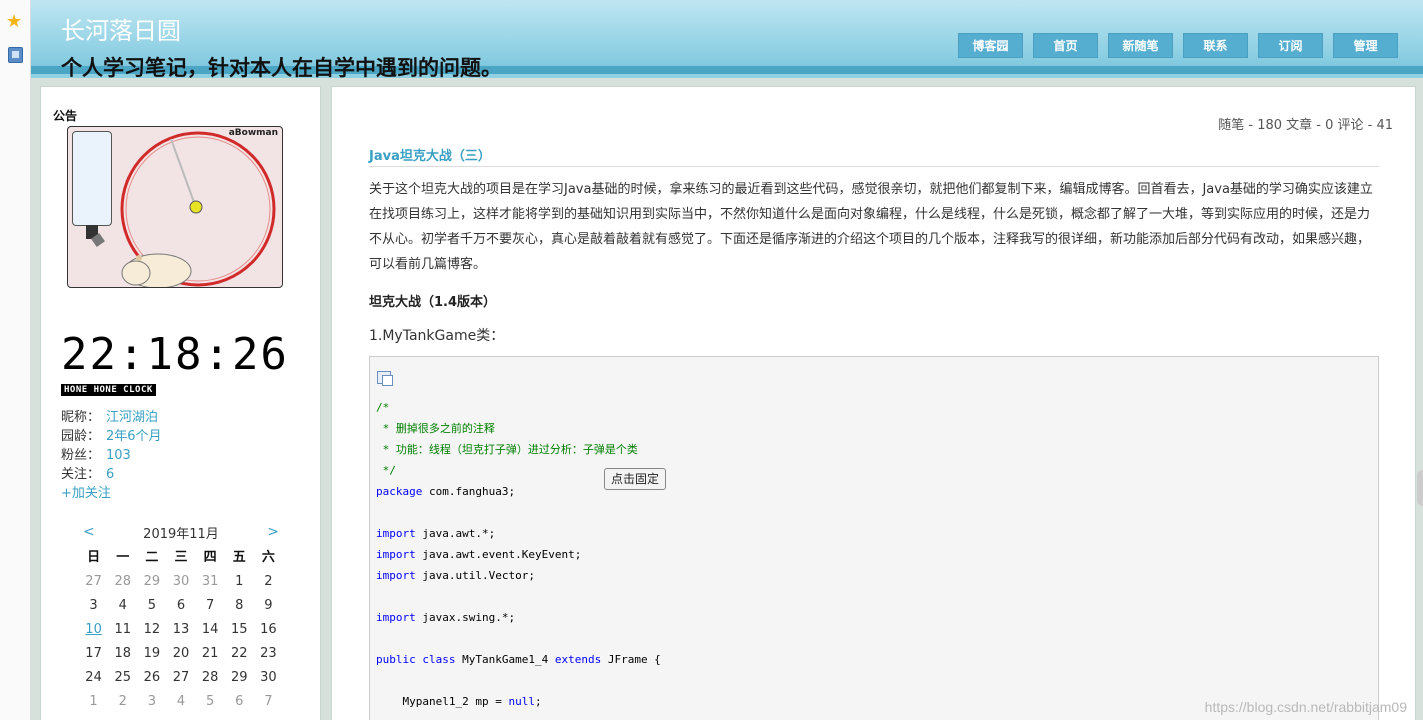 This screenshot has height=720, width=1423. What do you see at coordinates (94, 557) in the screenshot?
I see `calendar-weekday: 日` at bounding box center [94, 557].